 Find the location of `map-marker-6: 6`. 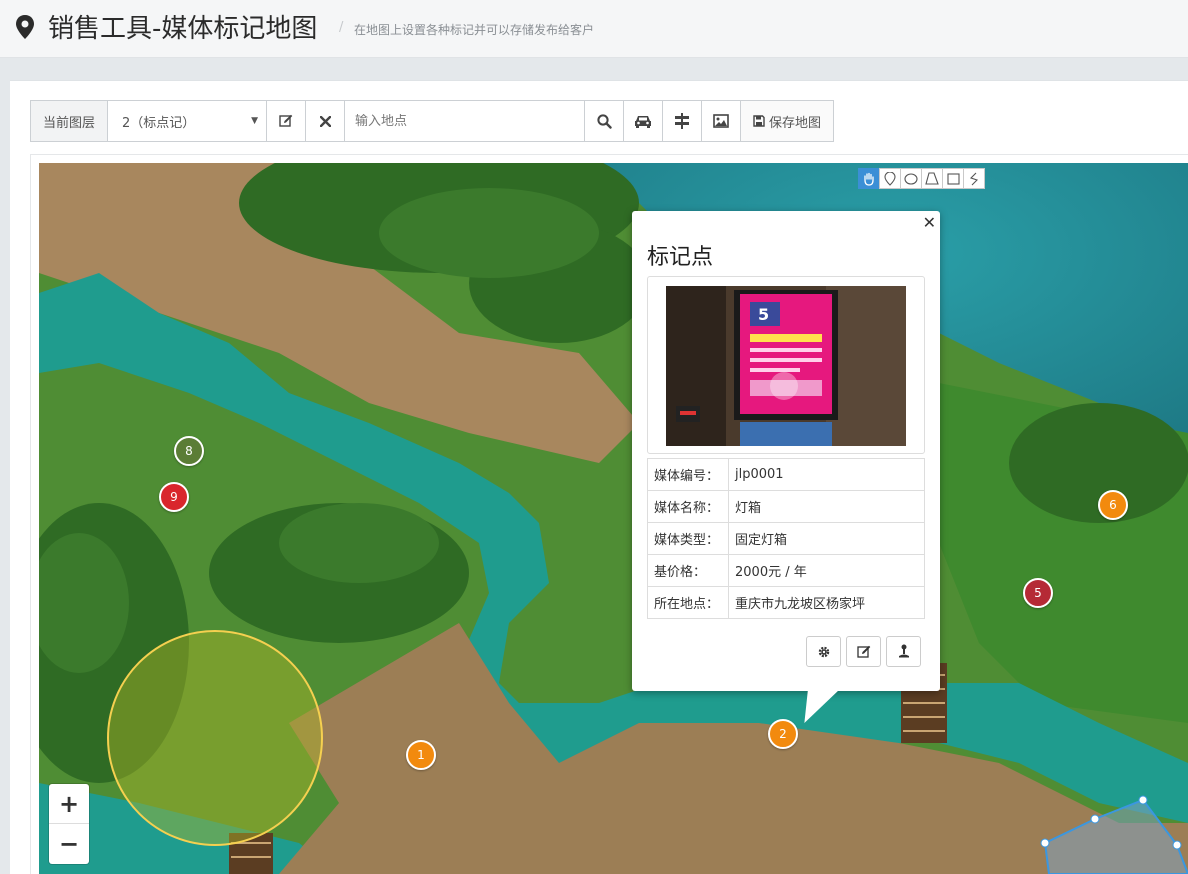

map-marker-6: 6 is located at coordinates (1113, 505).